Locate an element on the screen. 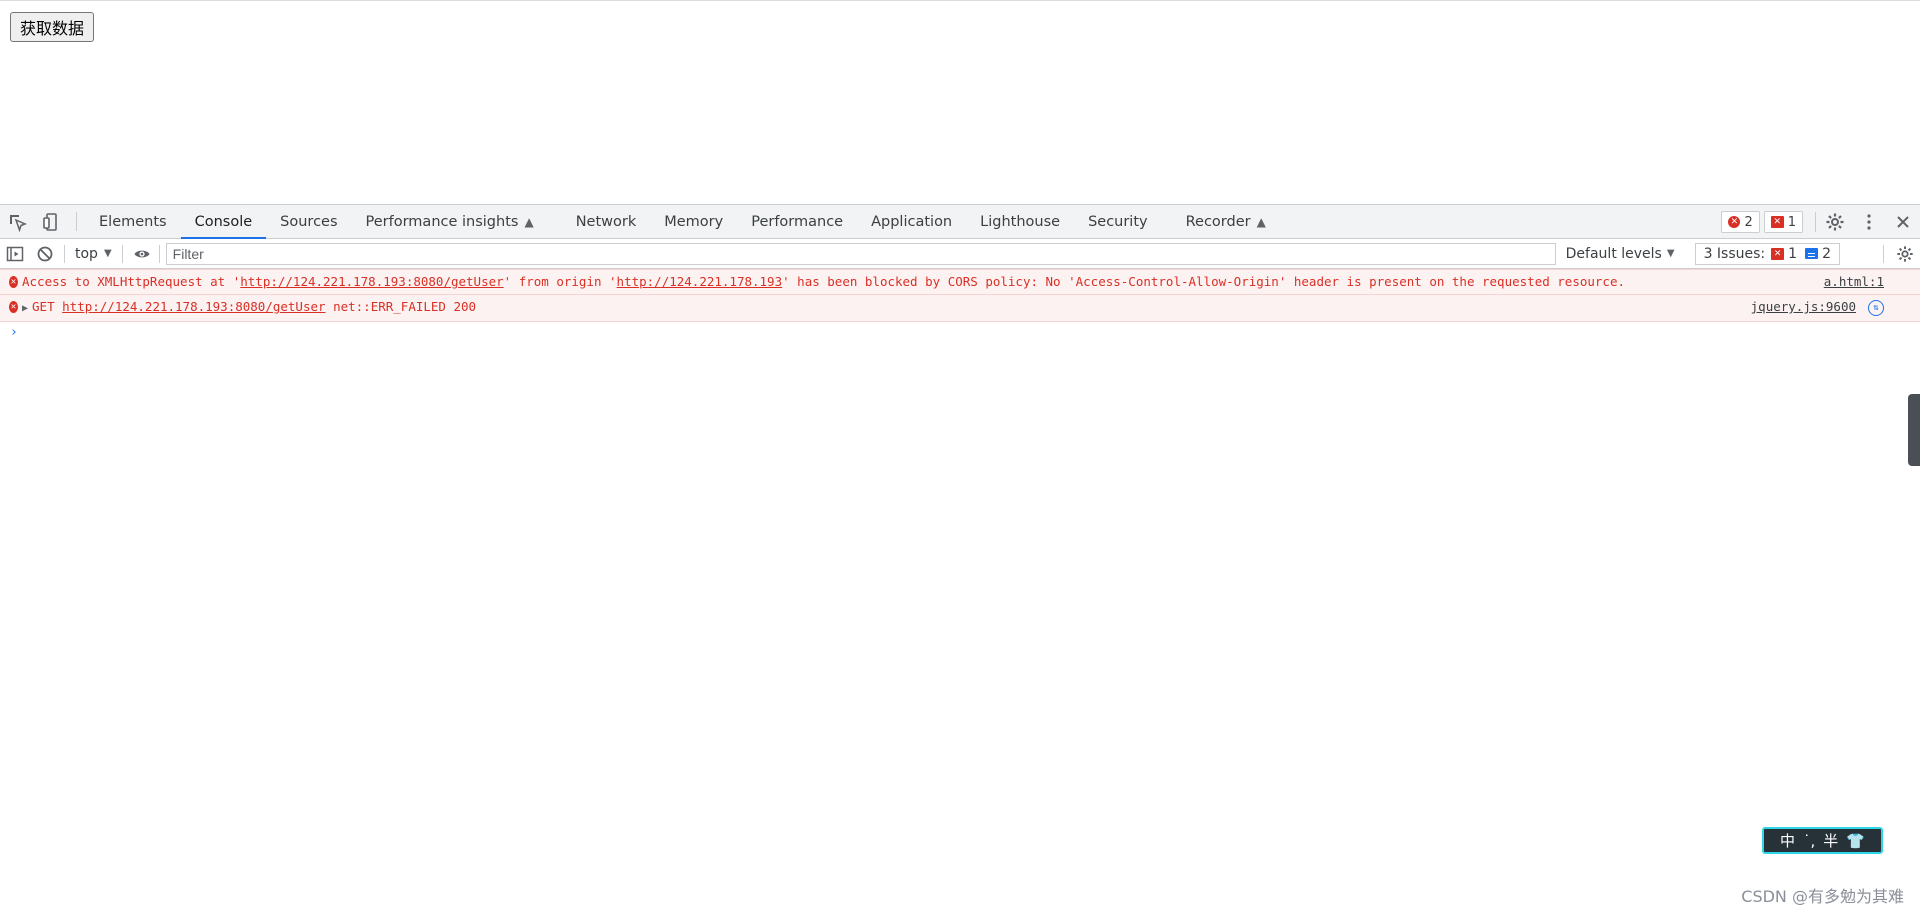 Image resolution: width=1920 pixels, height=915 pixels. filter-input is located at coordinates (860, 253).